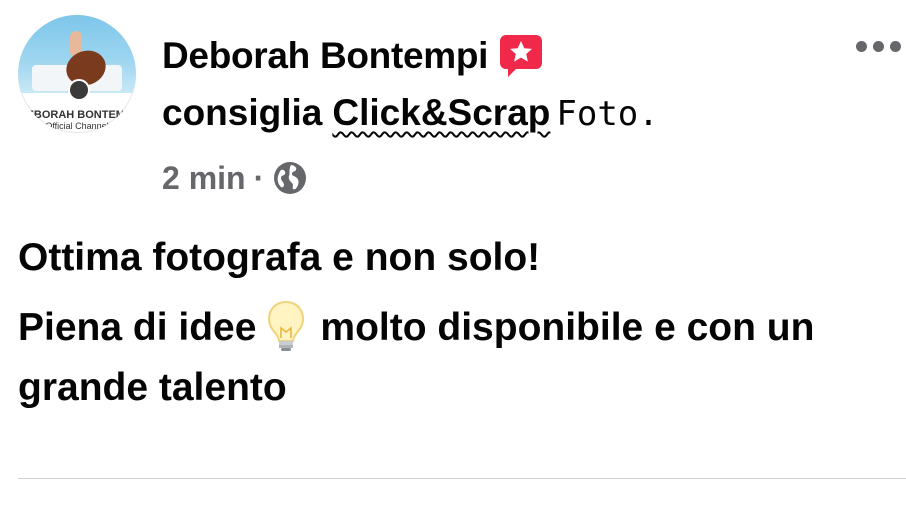 This screenshot has height=509, width=906. I want to click on author-line: Deborah Bontempi, so click(502, 56).